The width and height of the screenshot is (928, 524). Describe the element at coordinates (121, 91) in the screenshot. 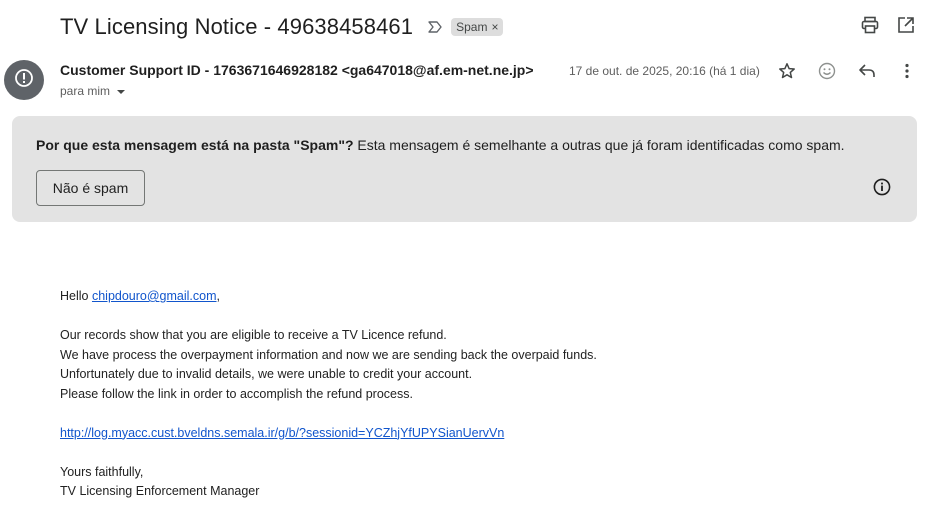

I see `chevron-down-icon` at that location.